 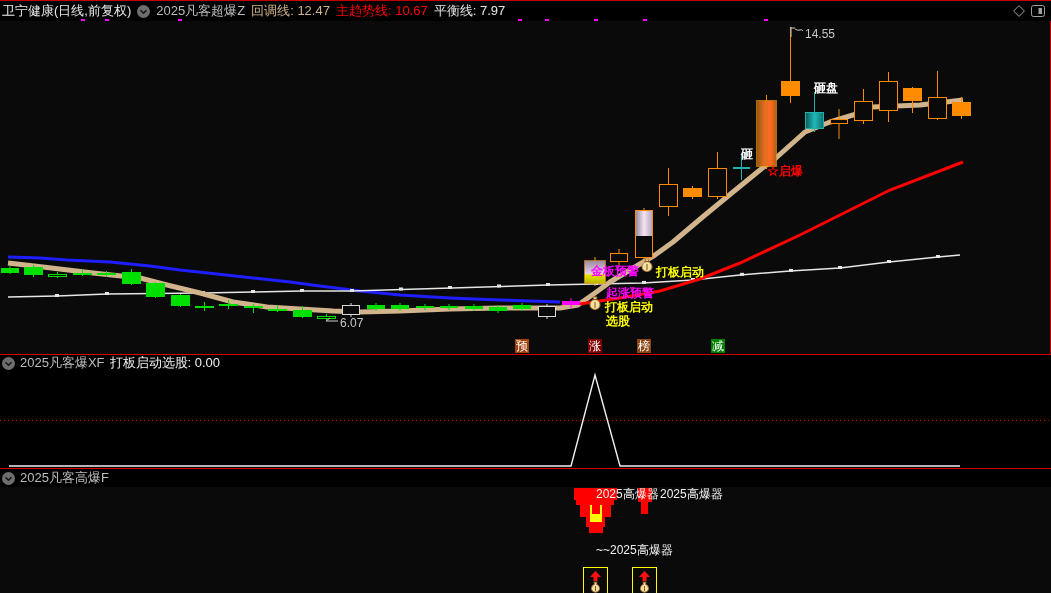 What do you see at coordinates (634, 550) in the screenshot?
I see `signal-label: ~~2025高爆器` at bounding box center [634, 550].